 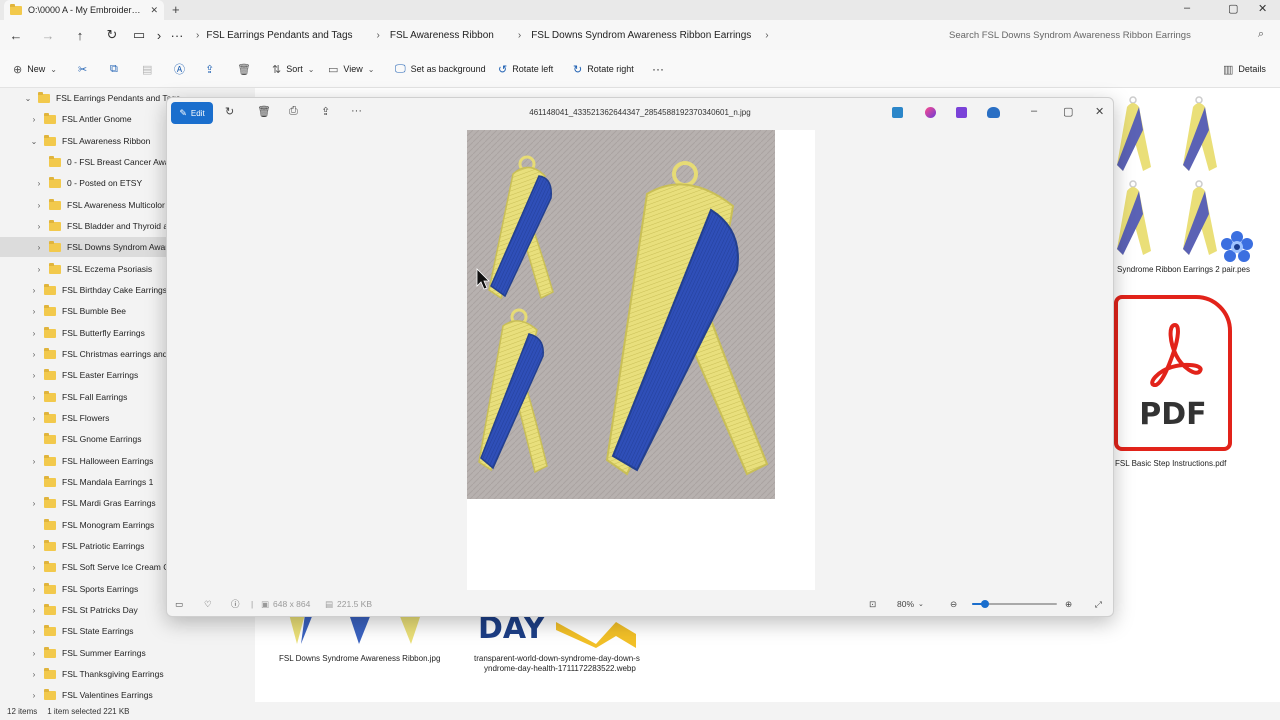 What do you see at coordinates (1170, 463) in the screenshot?
I see `file-label: FSL Basic Step Instructions.pdf` at bounding box center [1170, 463].